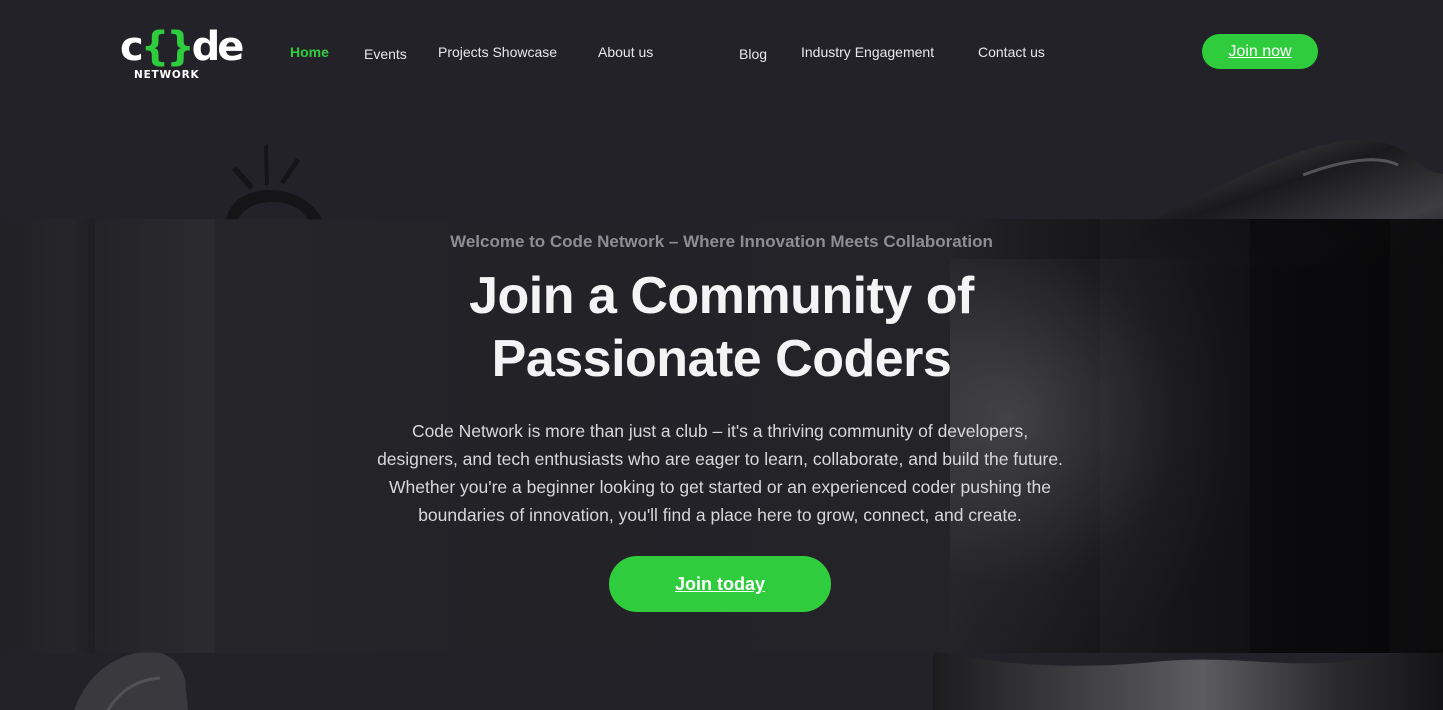  I want to click on join-today-button: Join today, so click(720, 584).